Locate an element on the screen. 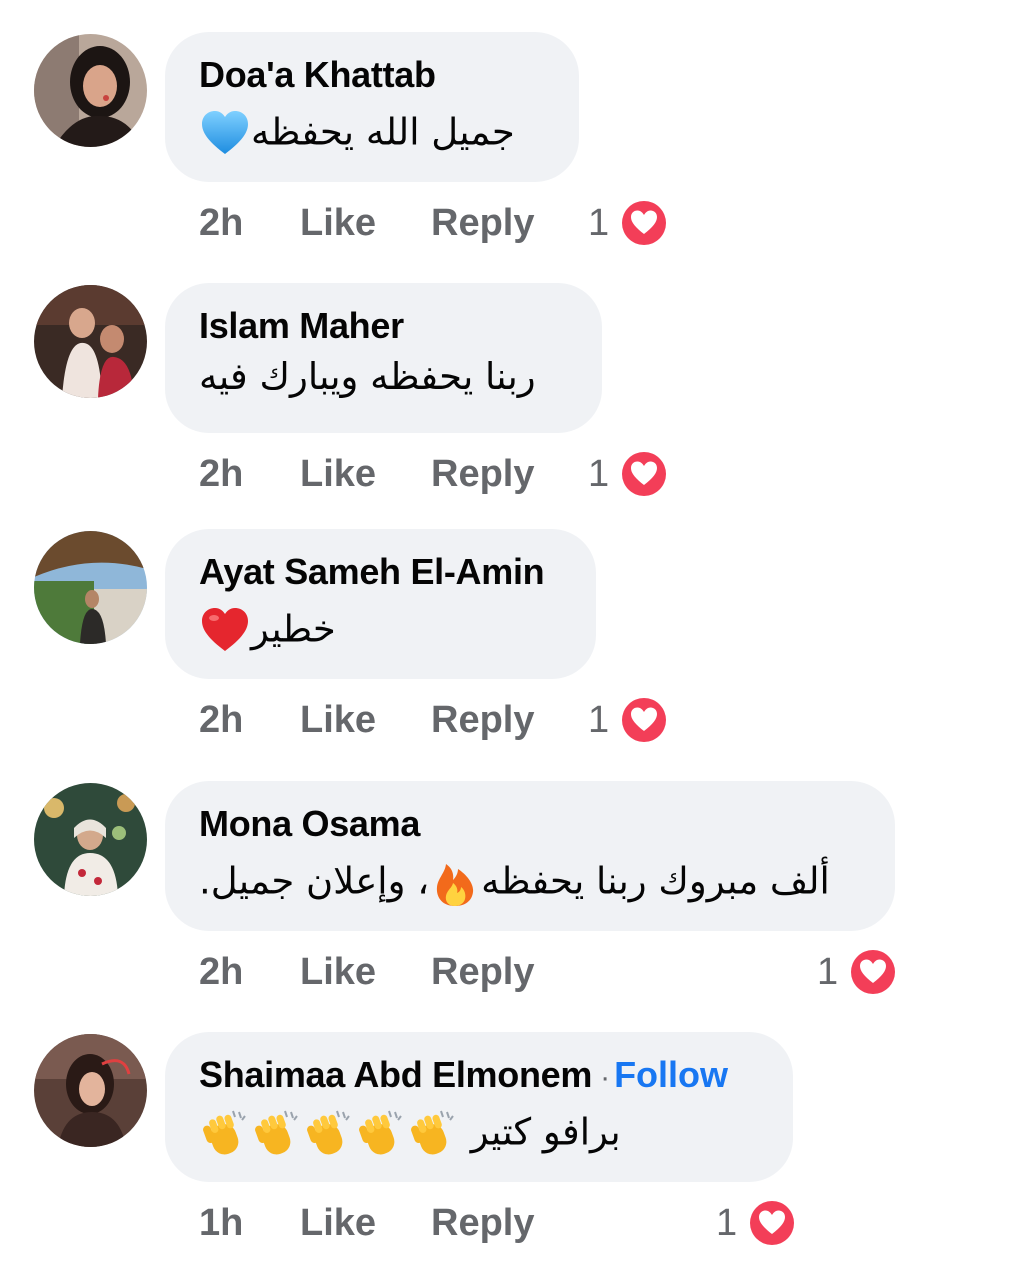 Image resolution: width=1020 pixels, height=1286 pixels. author-row: Shaimaa Abd Elmonem · Follow is located at coordinates (479, 1074).